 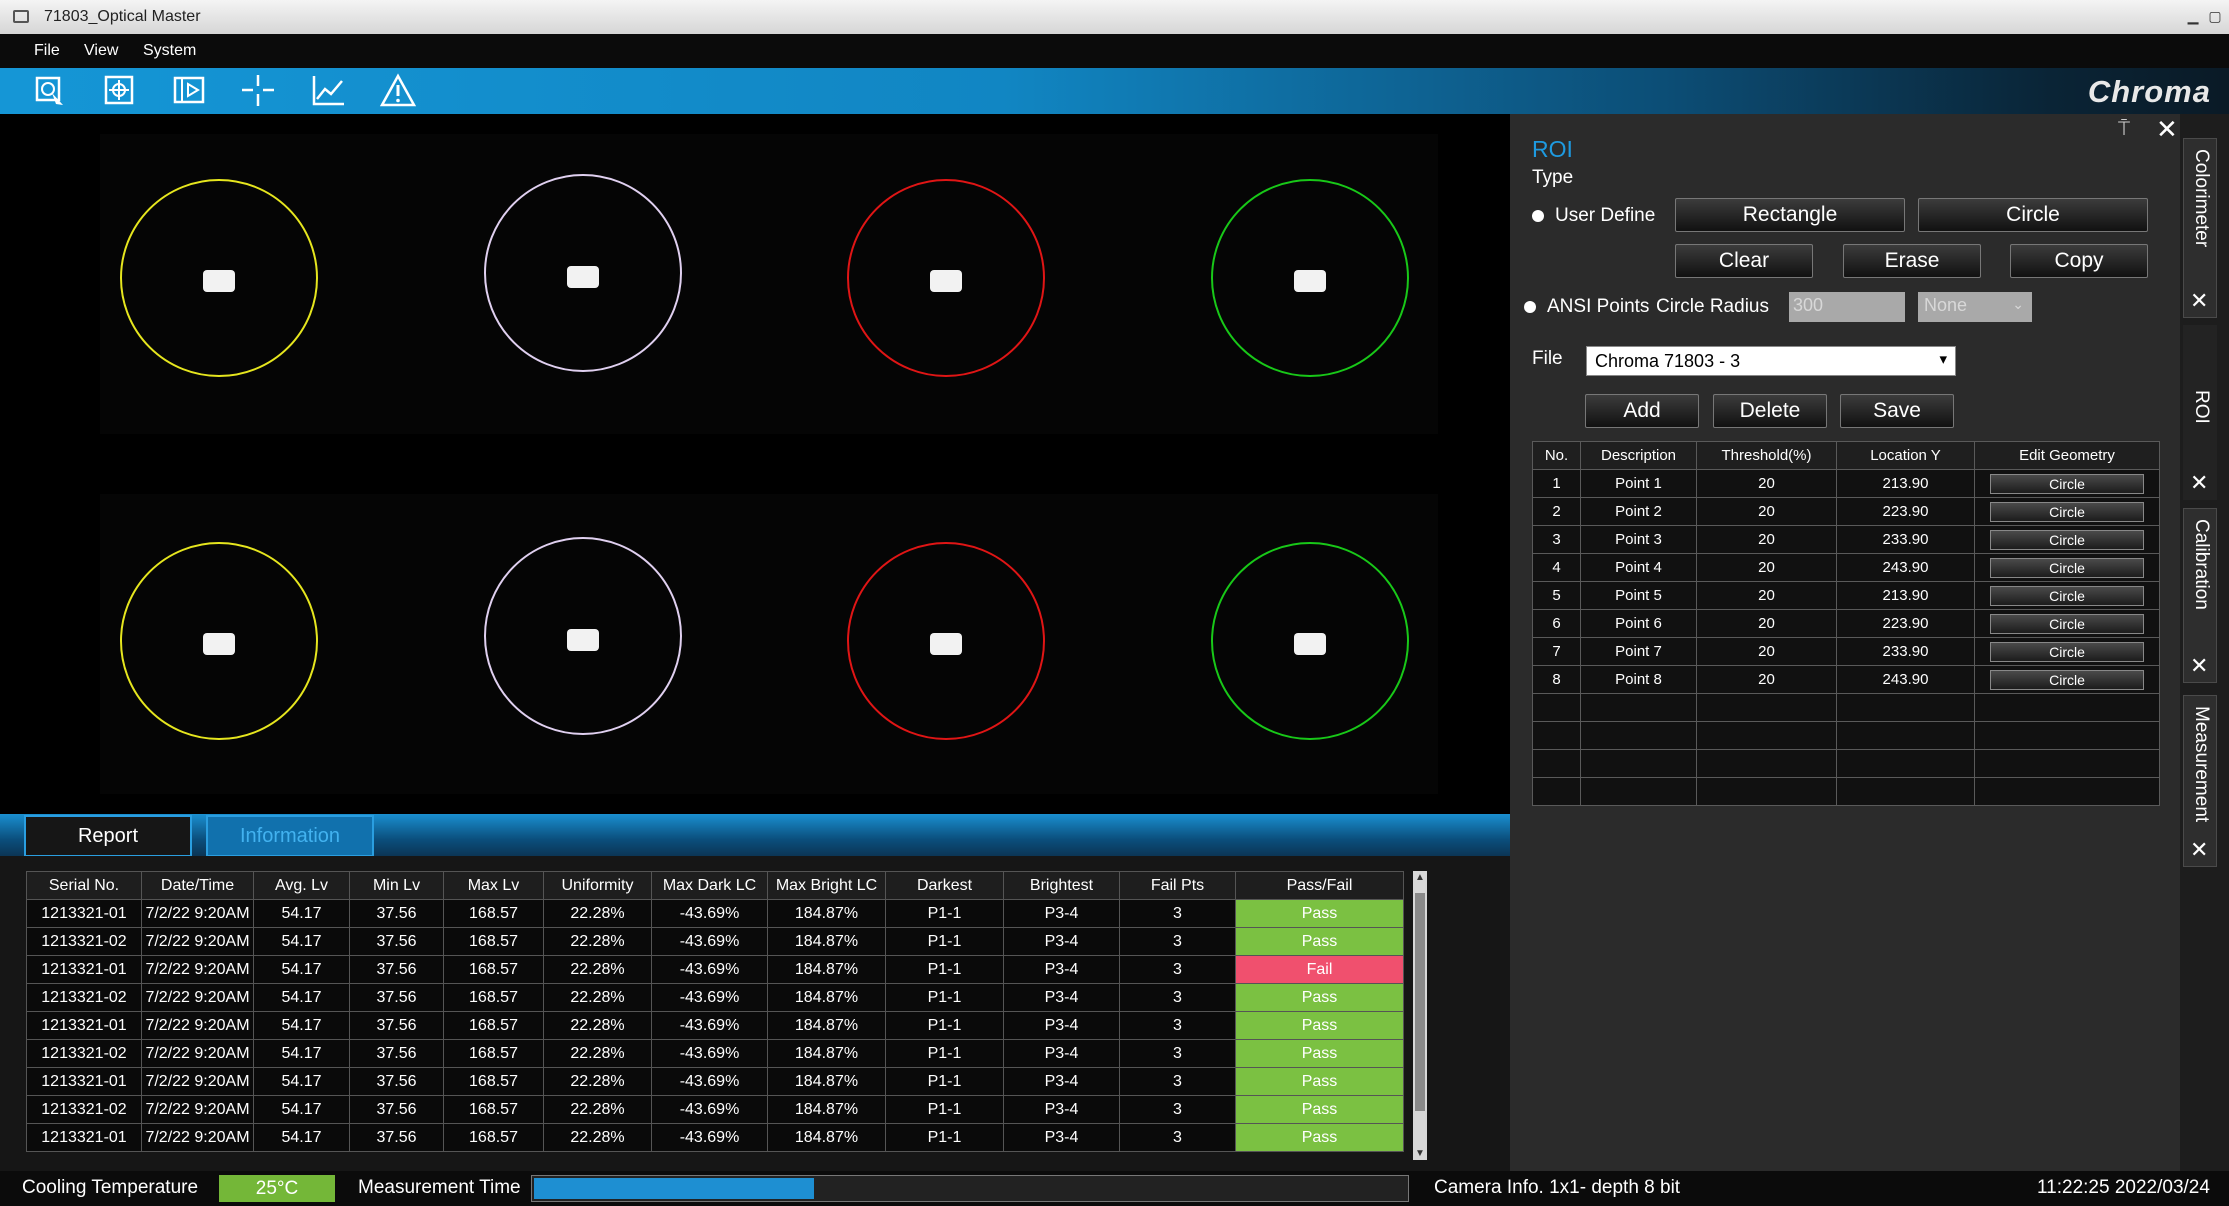 What do you see at coordinates (190, 91) in the screenshot?
I see `video-play-icon` at bounding box center [190, 91].